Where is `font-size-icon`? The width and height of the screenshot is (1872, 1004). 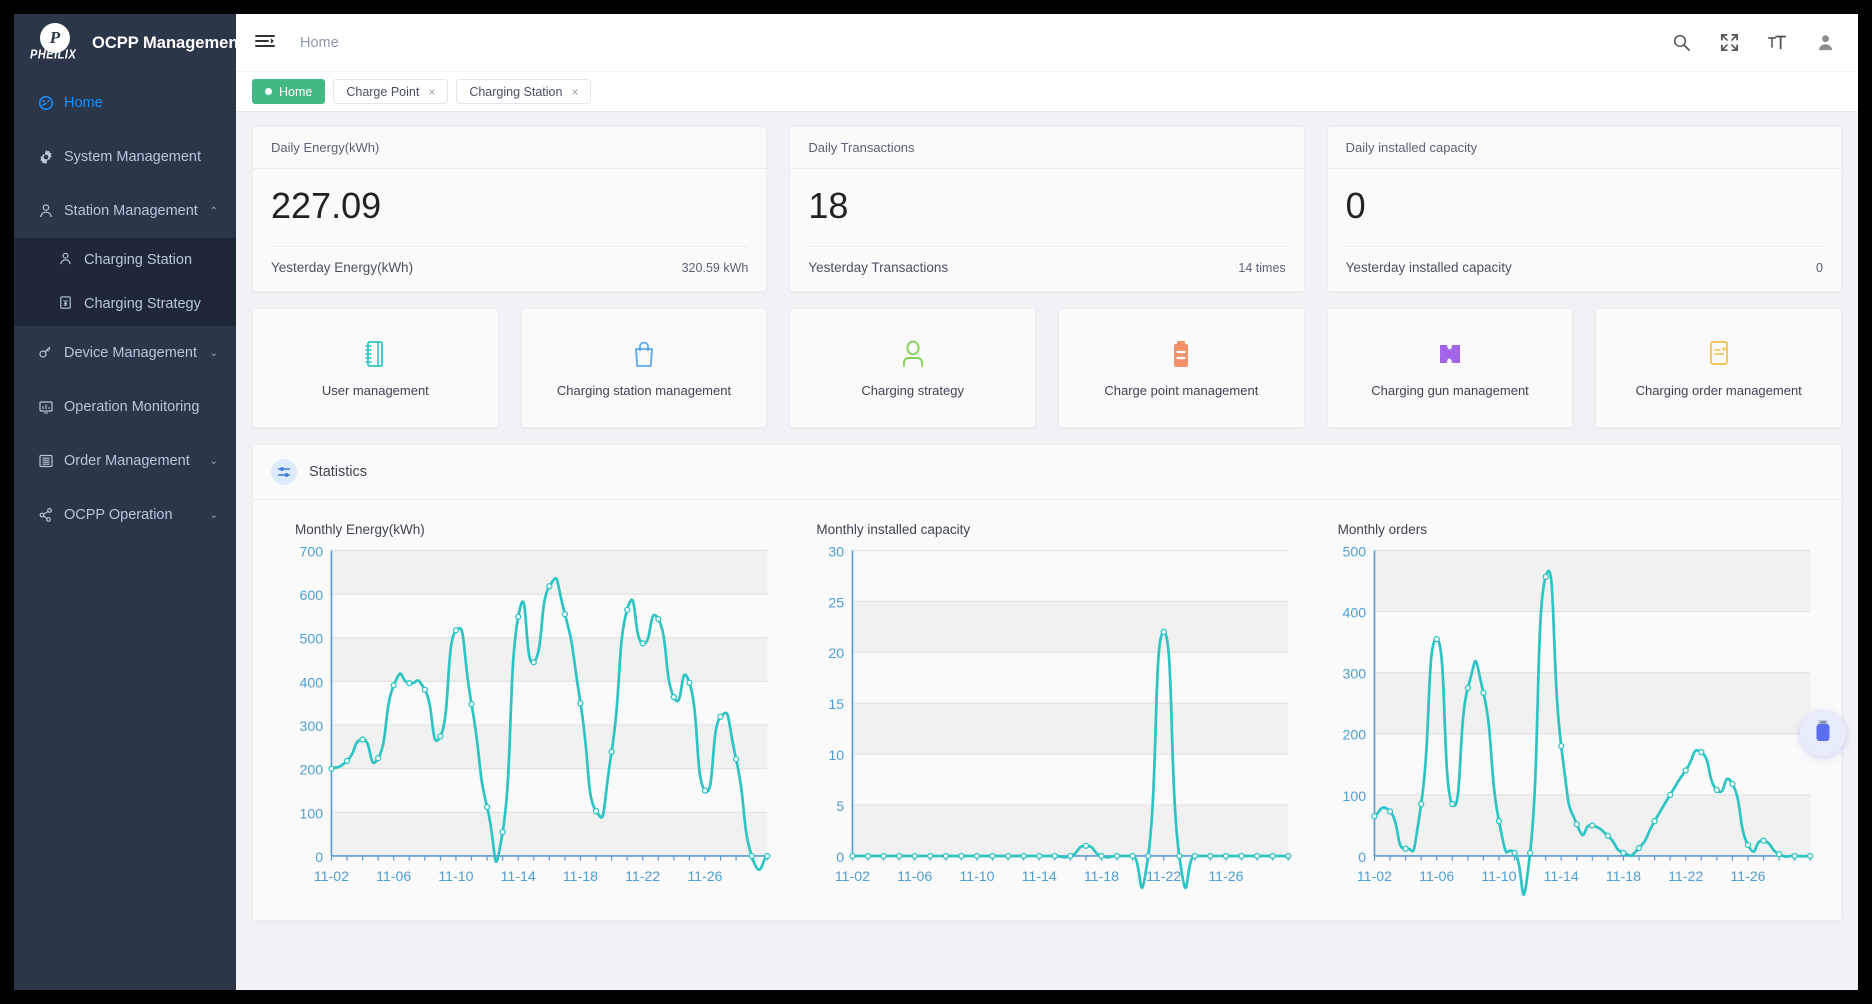 font-size-icon is located at coordinates (1777, 43).